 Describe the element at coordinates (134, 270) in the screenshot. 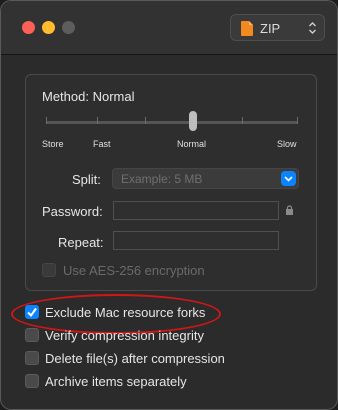

I see `aes-label: Use AES-256 encryption` at that location.